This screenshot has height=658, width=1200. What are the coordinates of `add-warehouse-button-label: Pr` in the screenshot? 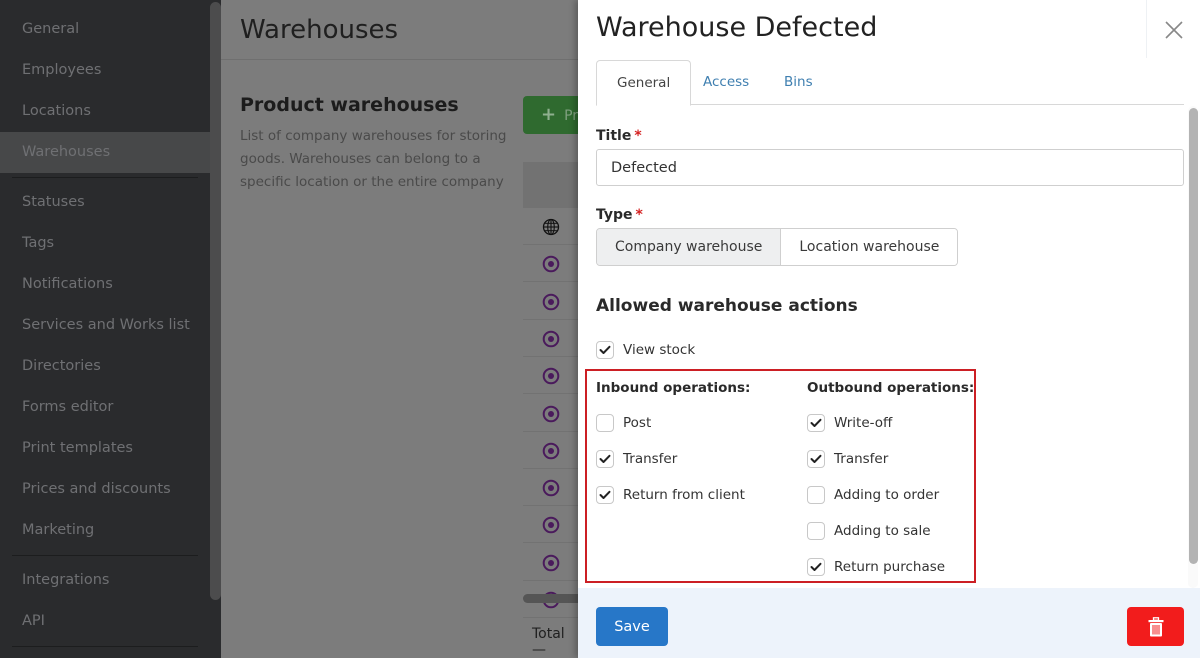 It's located at (571, 116).